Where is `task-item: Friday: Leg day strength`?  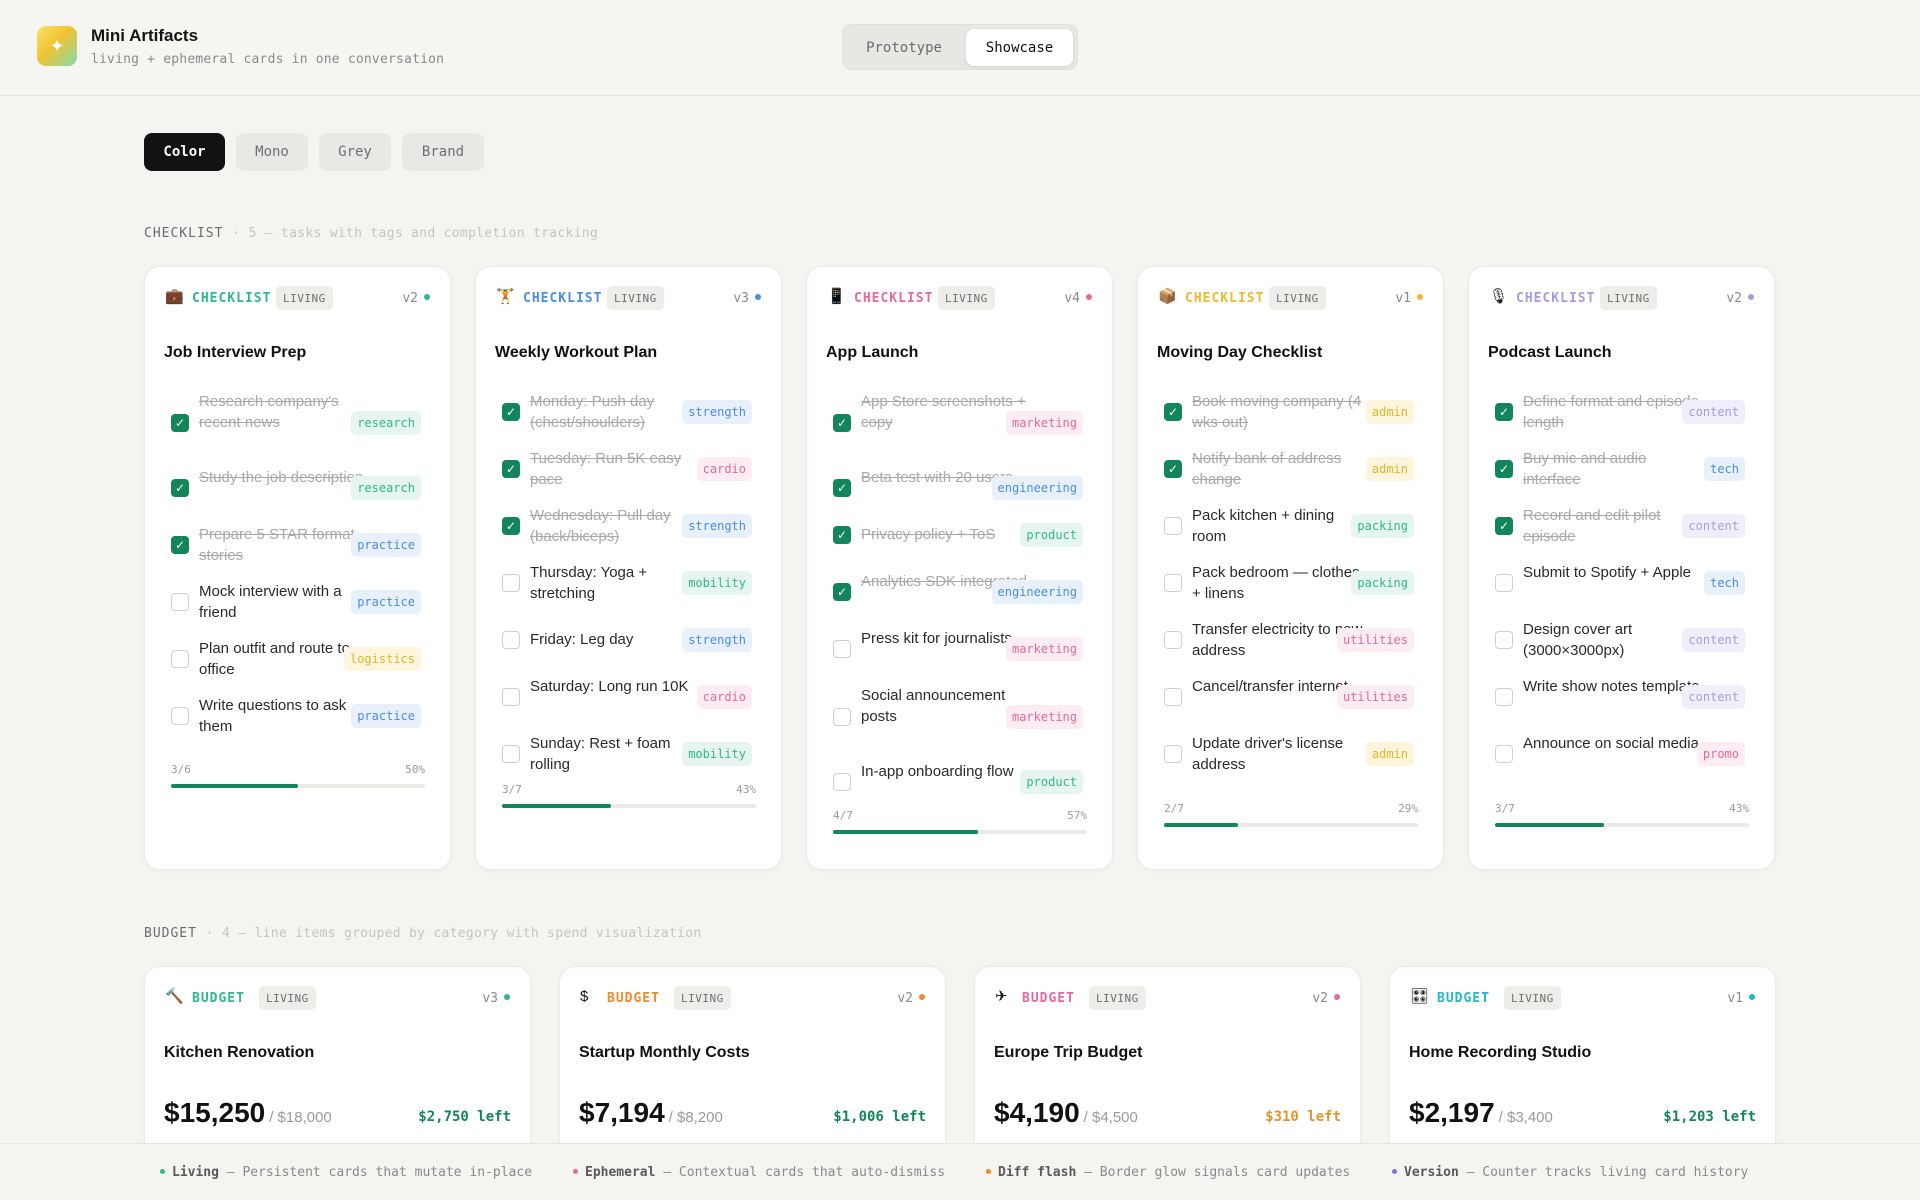 task-item: Friday: Leg day strength is located at coordinates (632, 639).